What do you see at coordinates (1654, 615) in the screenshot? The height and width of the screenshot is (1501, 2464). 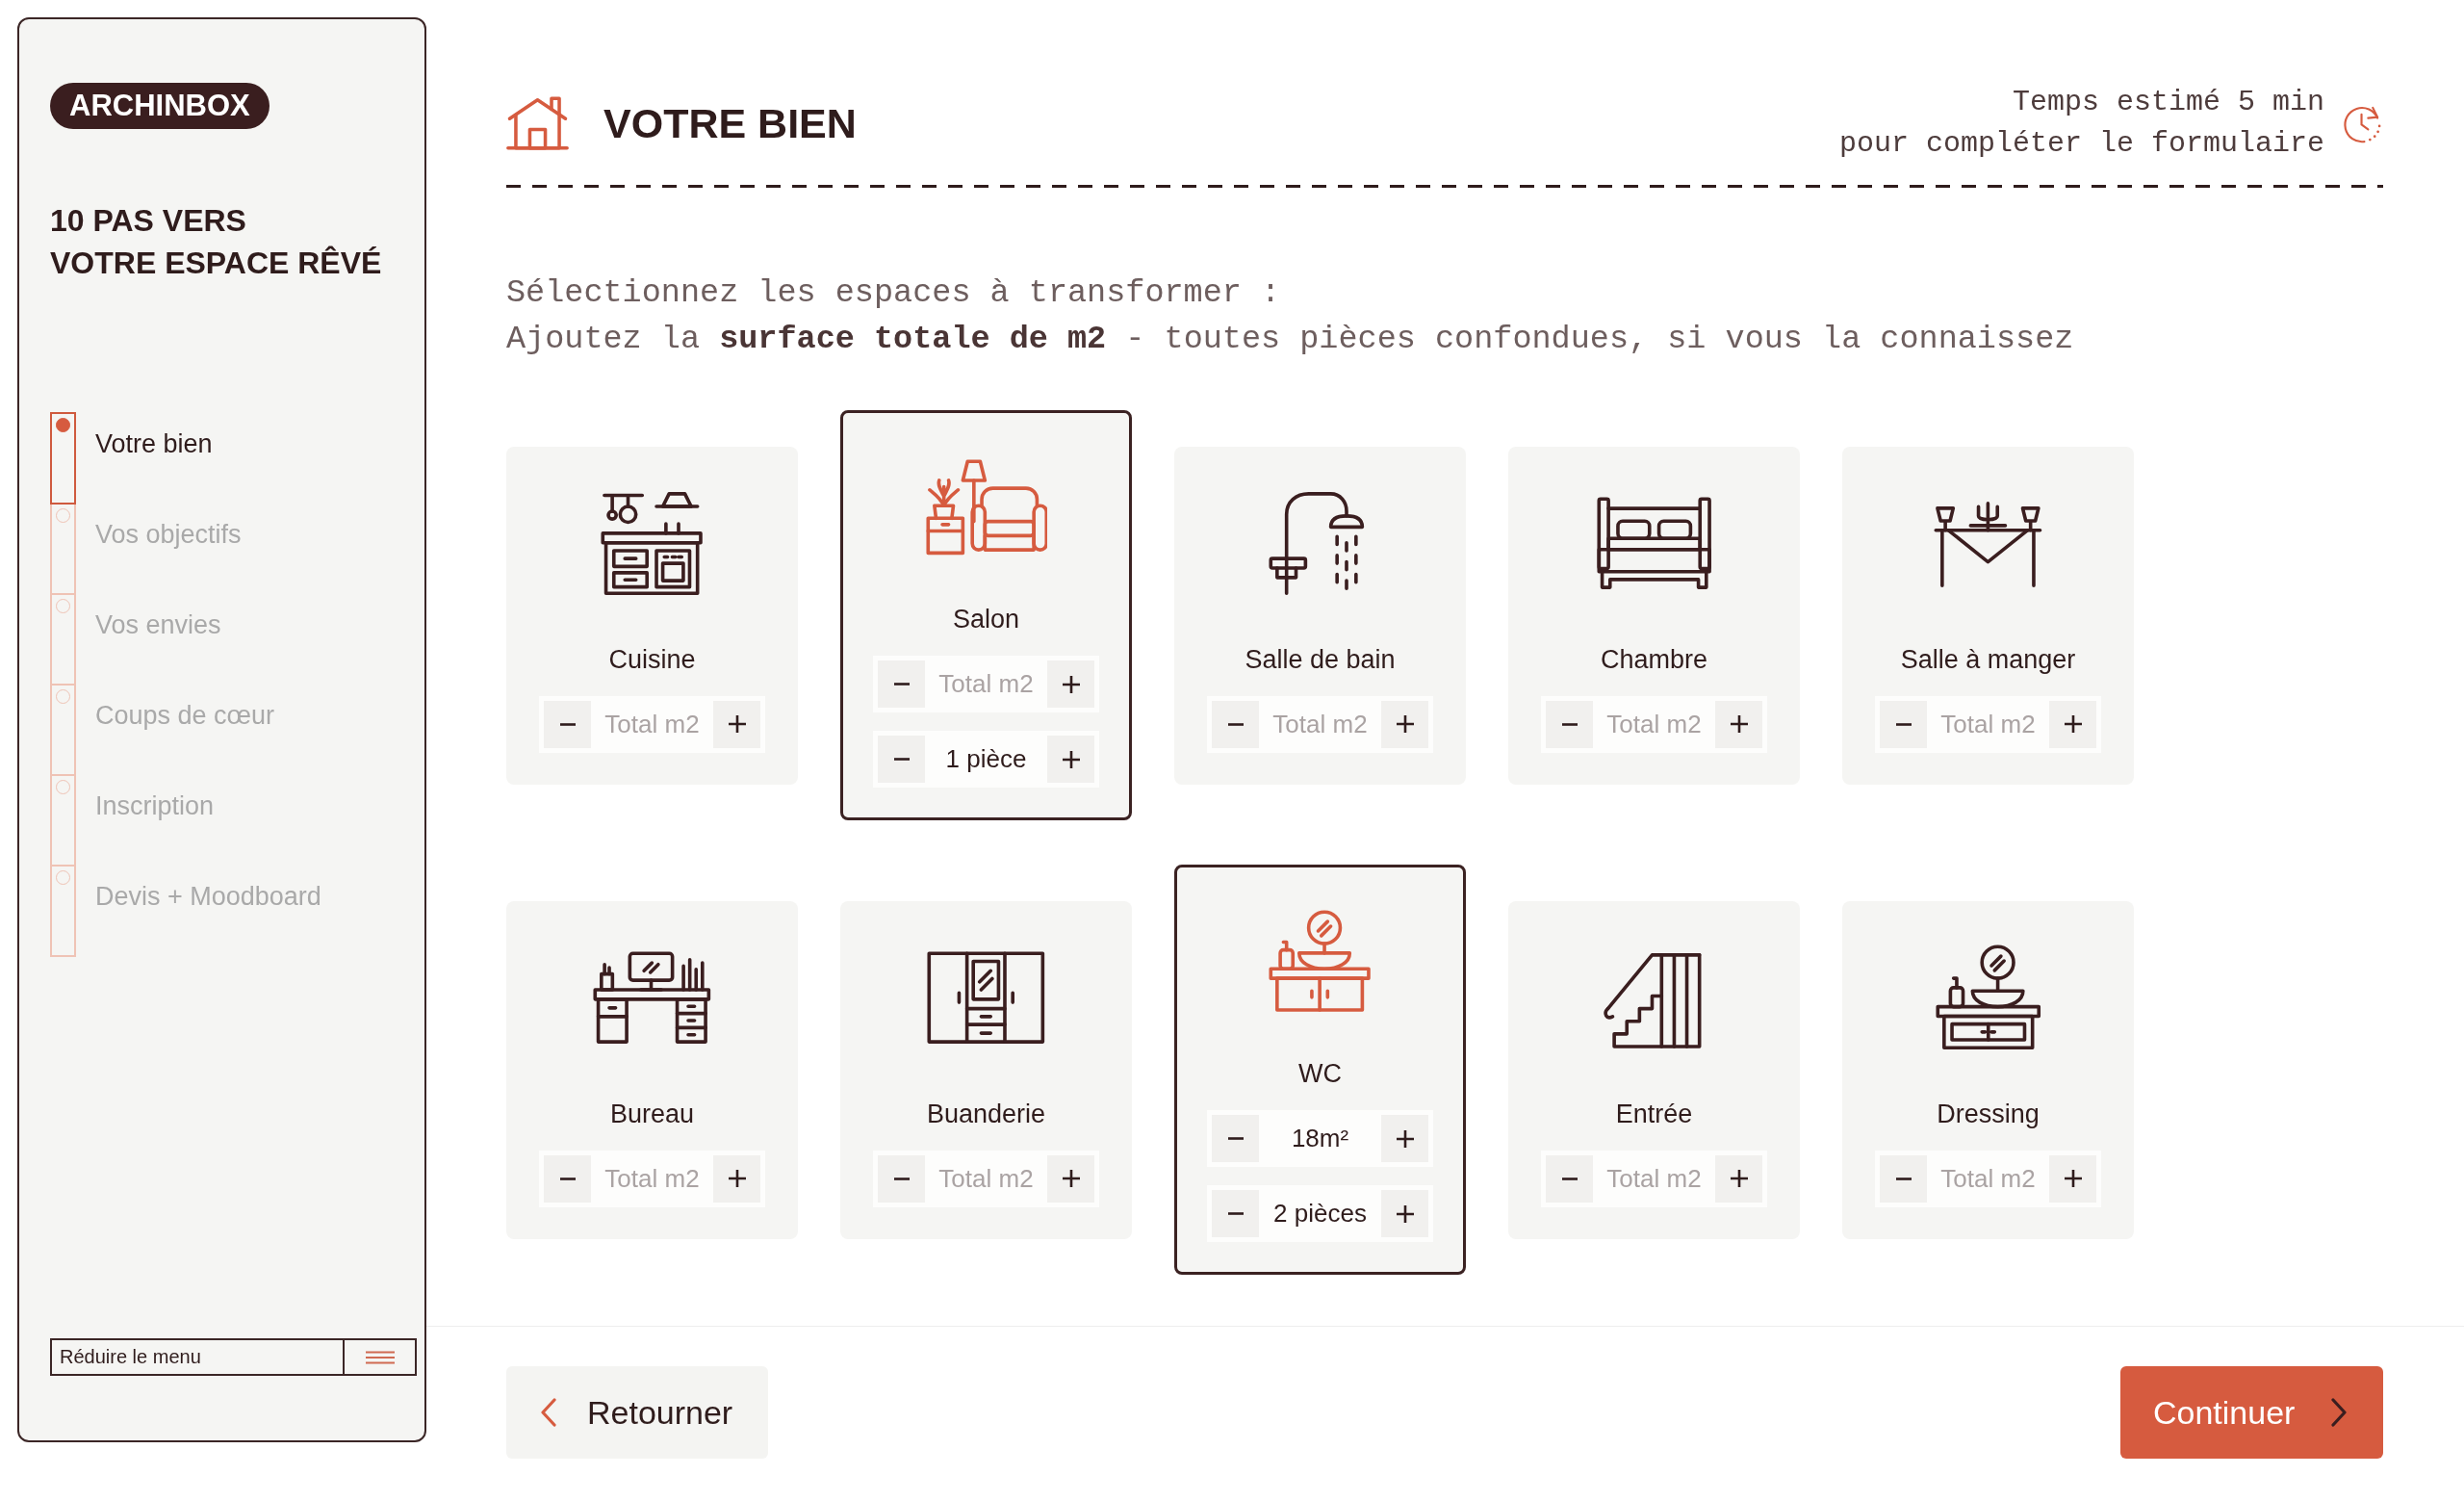 I see `room-card: Chambre Total m2` at bounding box center [1654, 615].